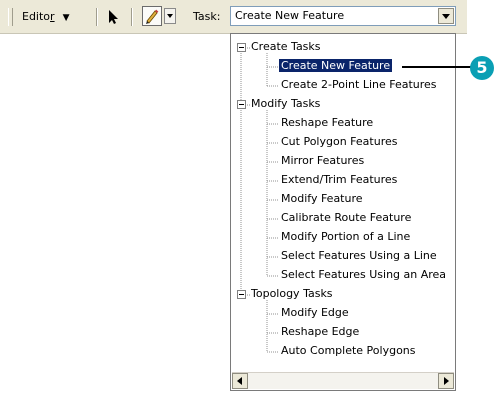  I want to click on sketch-tool-button, so click(152, 16).